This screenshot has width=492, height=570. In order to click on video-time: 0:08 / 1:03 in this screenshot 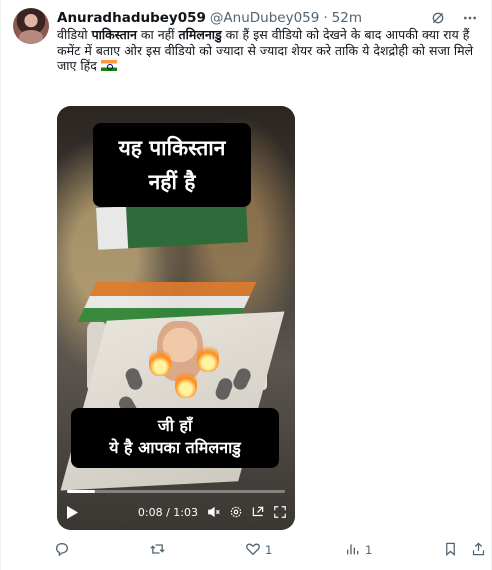, I will do `click(168, 512)`.